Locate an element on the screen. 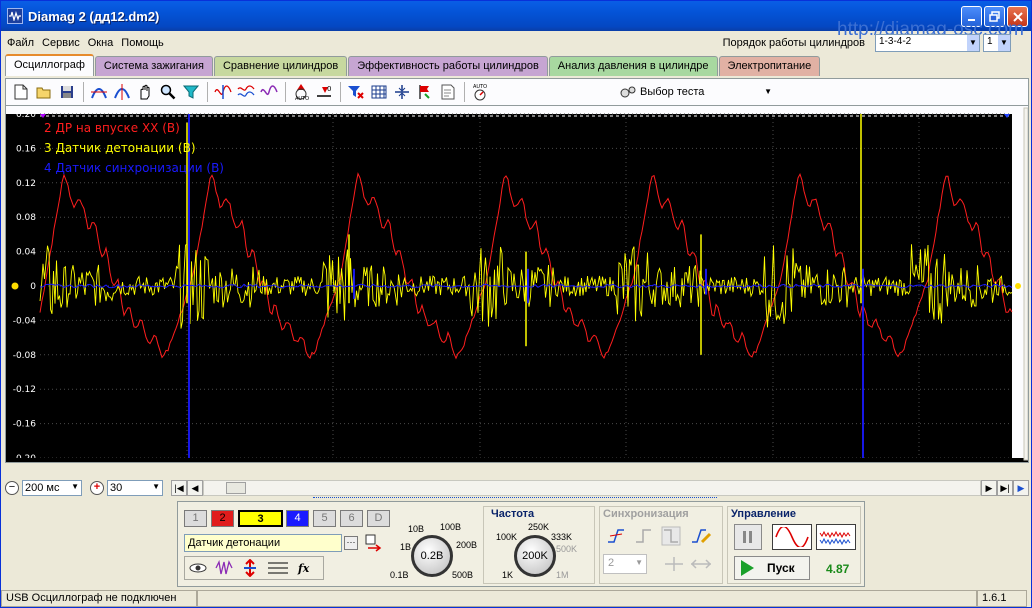 This screenshot has height=608, width=1032. grid-button is located at coordinates (379, 92).